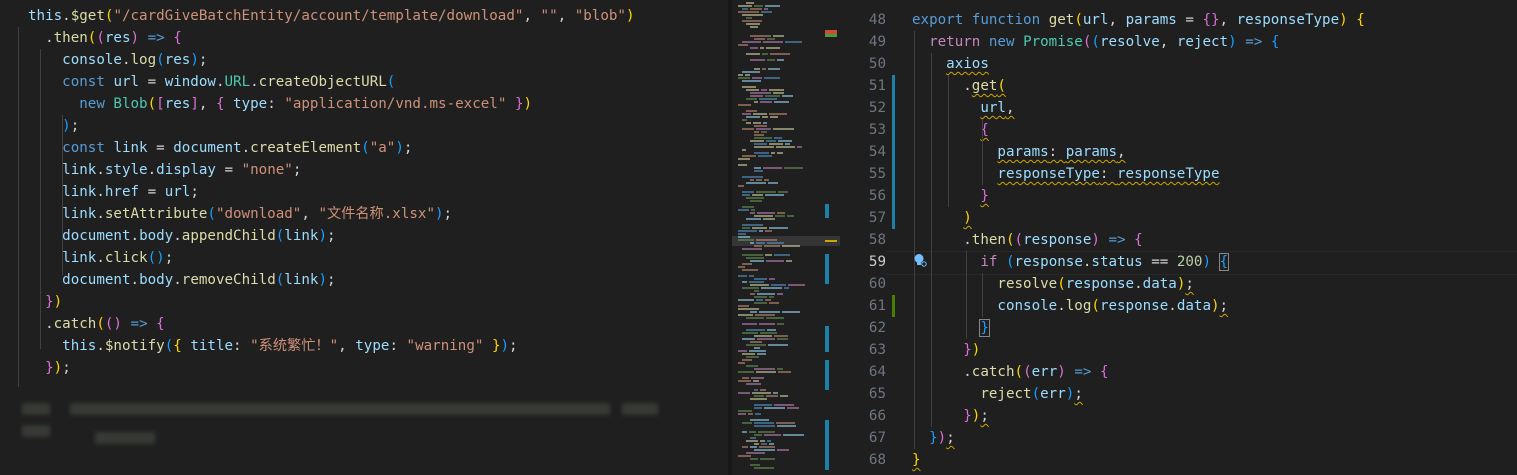 This screenshot has width=1517, height=475. What do you see at coordinates (164, 170) in the screenshot?
I see `code-line: link.style.display = "none";` at bounding box center [164, 170].